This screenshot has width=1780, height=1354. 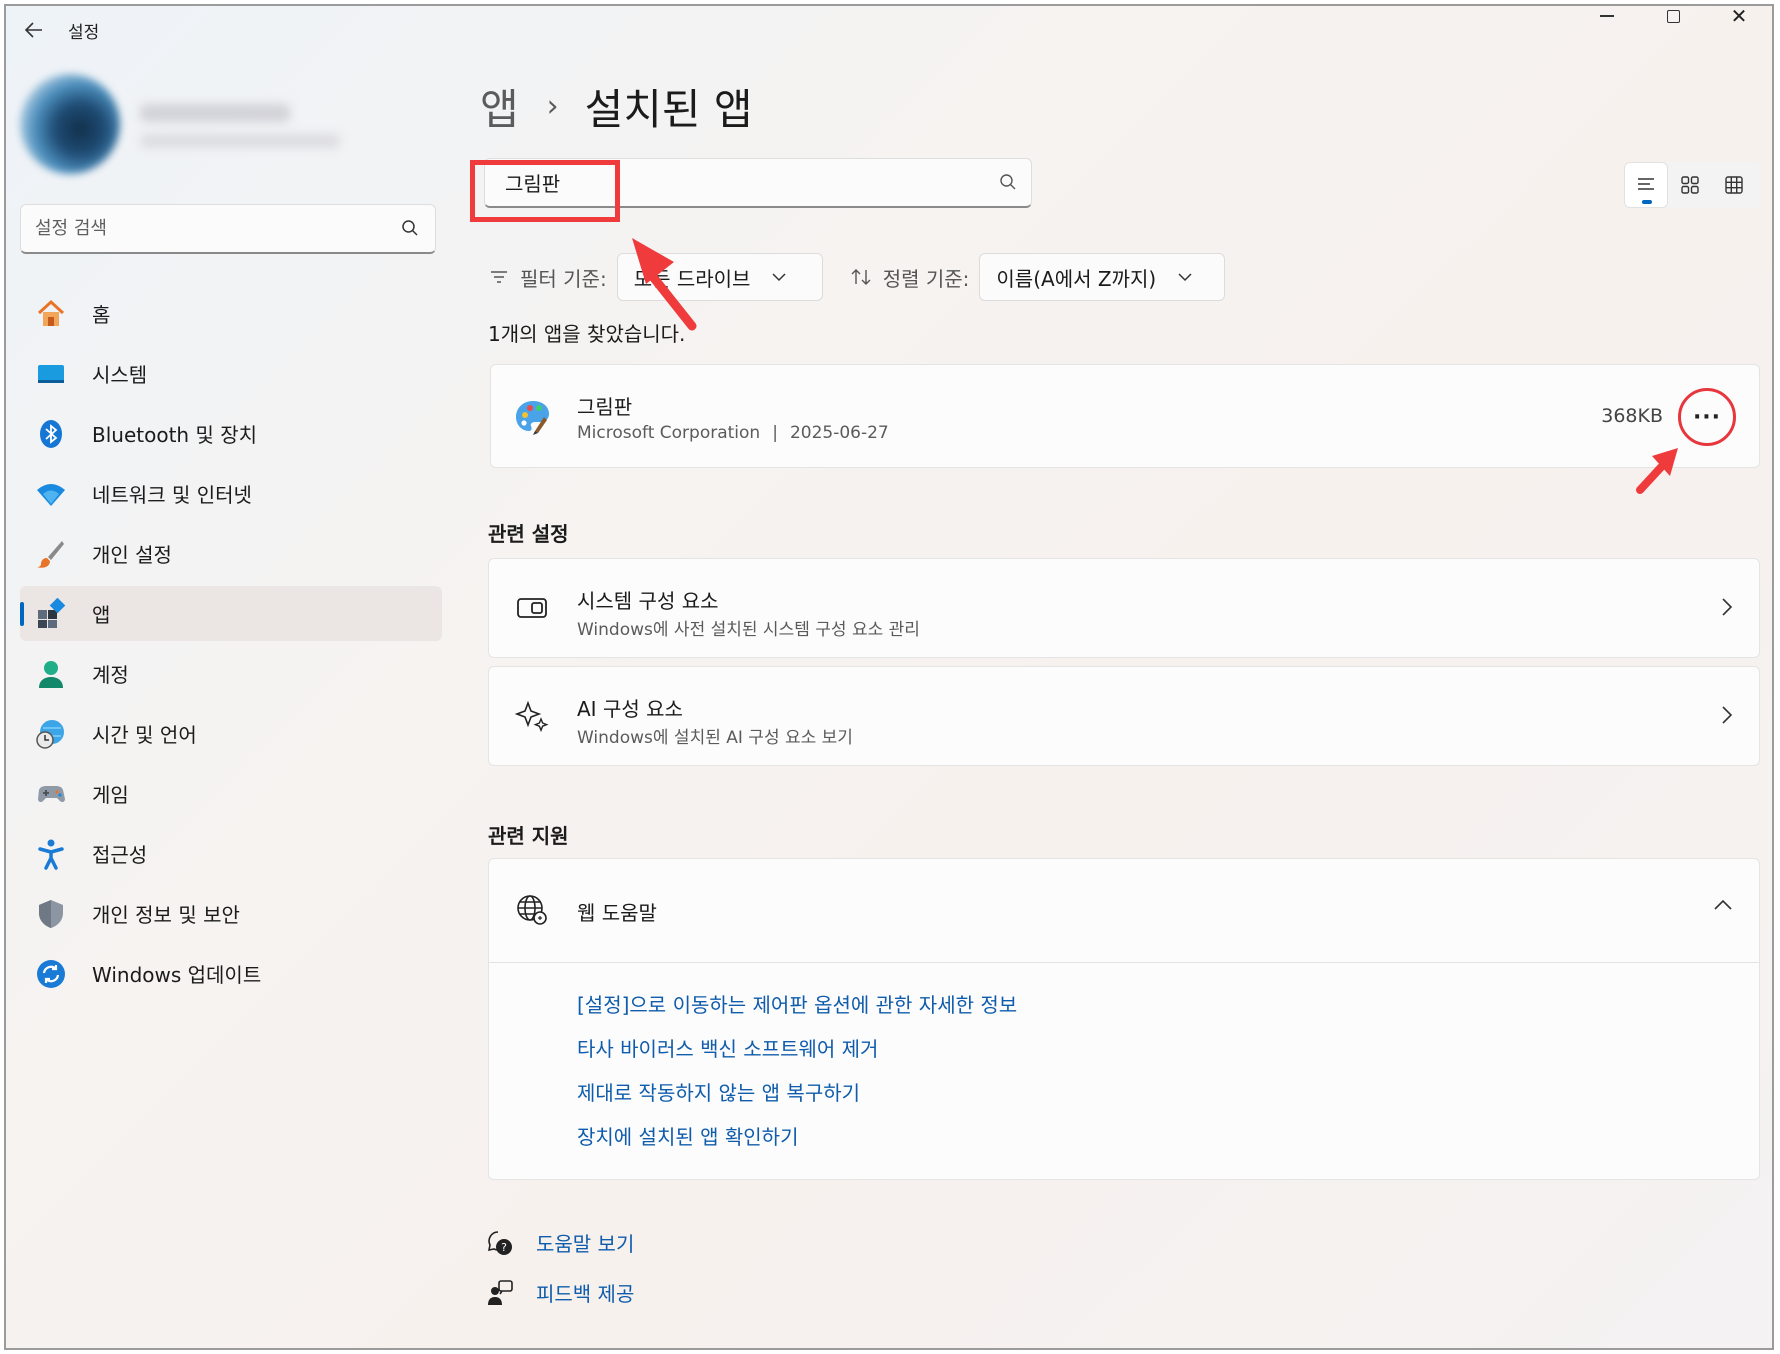 What do you see at coordinates (528, 836) in the screenshot?
I see `related-support-title: 관련 지원` at bounding box center [528, 836].